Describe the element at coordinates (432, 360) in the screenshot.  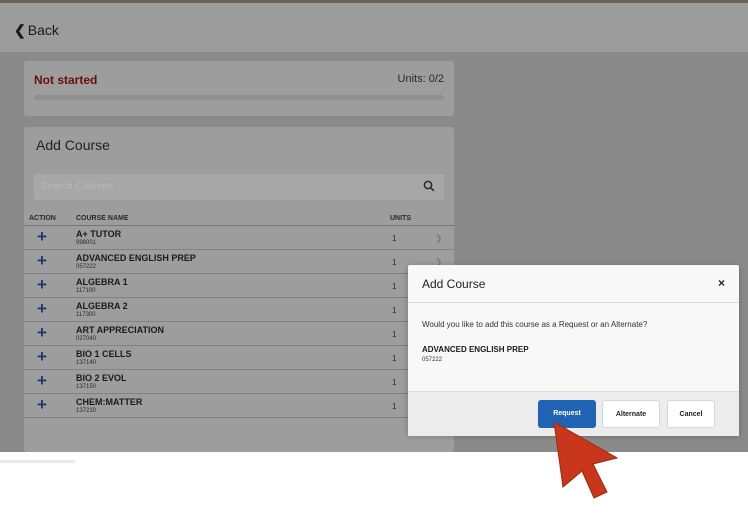
I see `dialog-course-code: 057222` at that location.